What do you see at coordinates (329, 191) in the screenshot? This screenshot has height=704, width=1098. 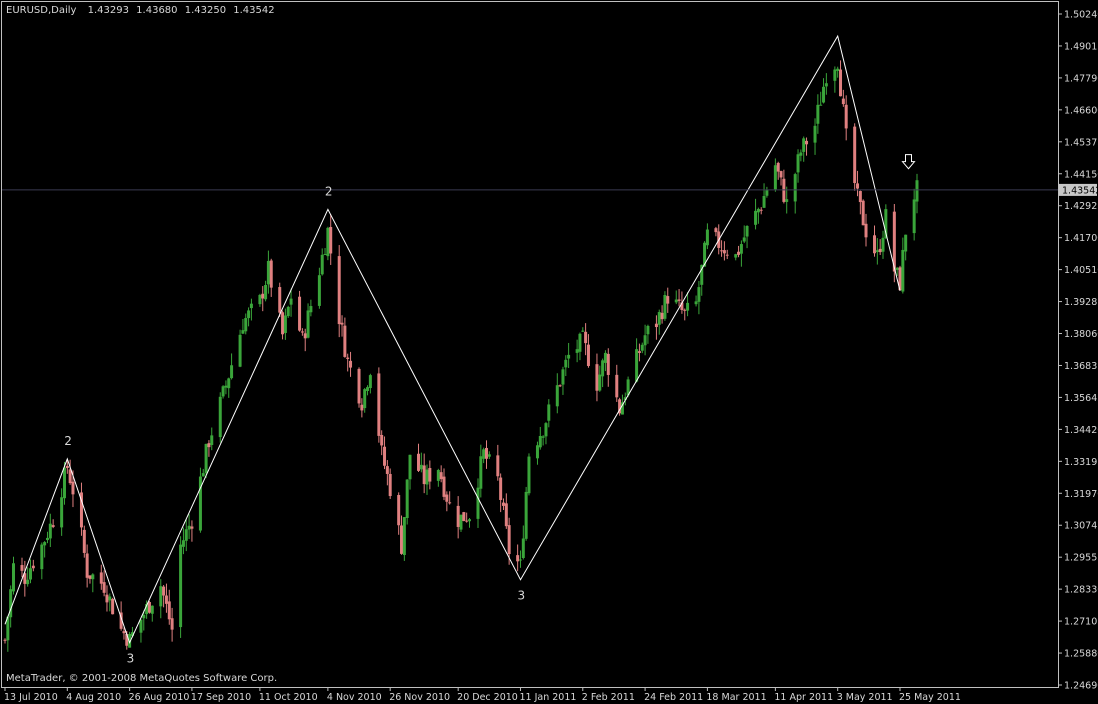 I see `wave-label: 2` at bounding box center [329, 191].